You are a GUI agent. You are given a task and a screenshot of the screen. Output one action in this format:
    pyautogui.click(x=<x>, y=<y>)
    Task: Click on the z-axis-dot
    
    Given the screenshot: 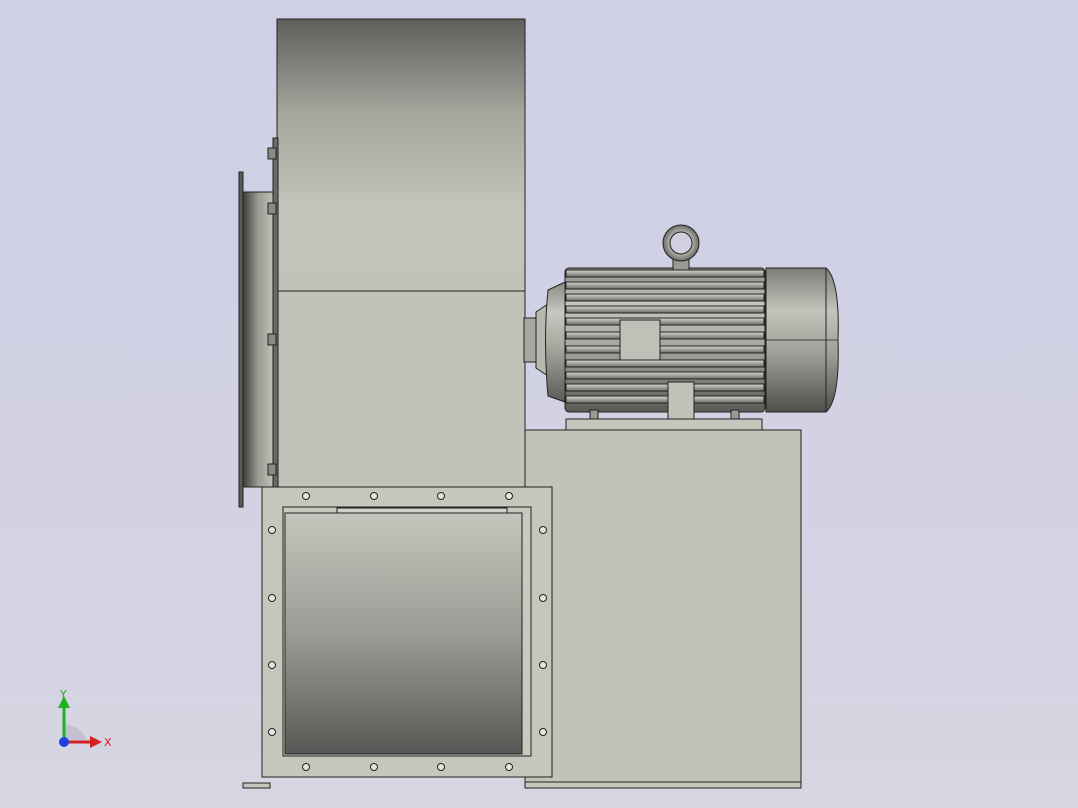 What is the action you would take?
    pyautogui.click(x=64, y=742)
    